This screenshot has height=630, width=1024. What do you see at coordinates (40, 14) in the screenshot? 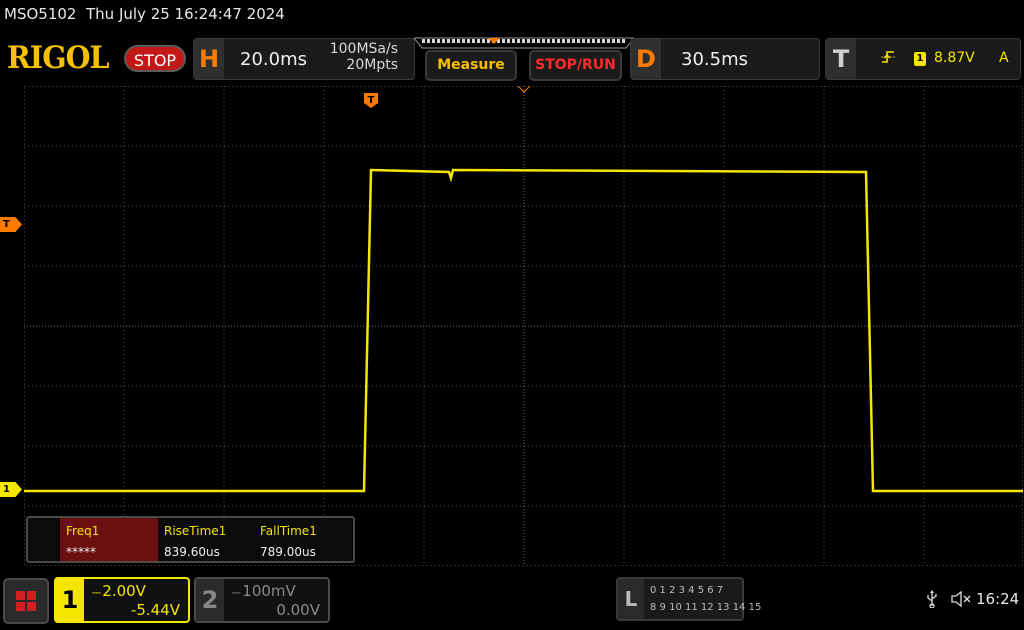
I see `model-name: MSO5102` at bounding box center [40, 14].